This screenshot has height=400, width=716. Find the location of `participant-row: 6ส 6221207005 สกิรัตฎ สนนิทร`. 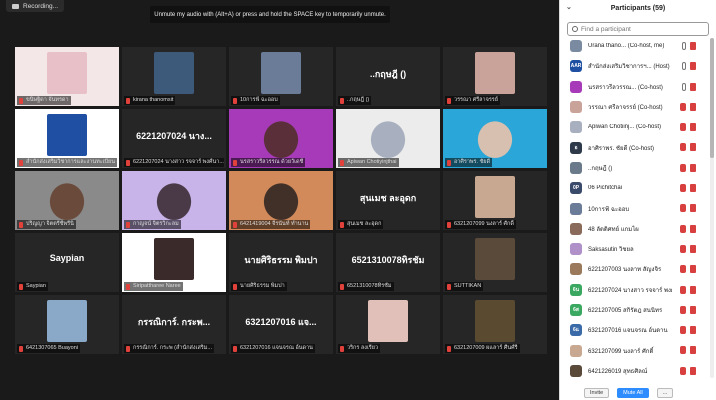

participant-row: 6ส 6221207005 สกิรัตฎ สนนิทร is located at coordinates (635, 310).